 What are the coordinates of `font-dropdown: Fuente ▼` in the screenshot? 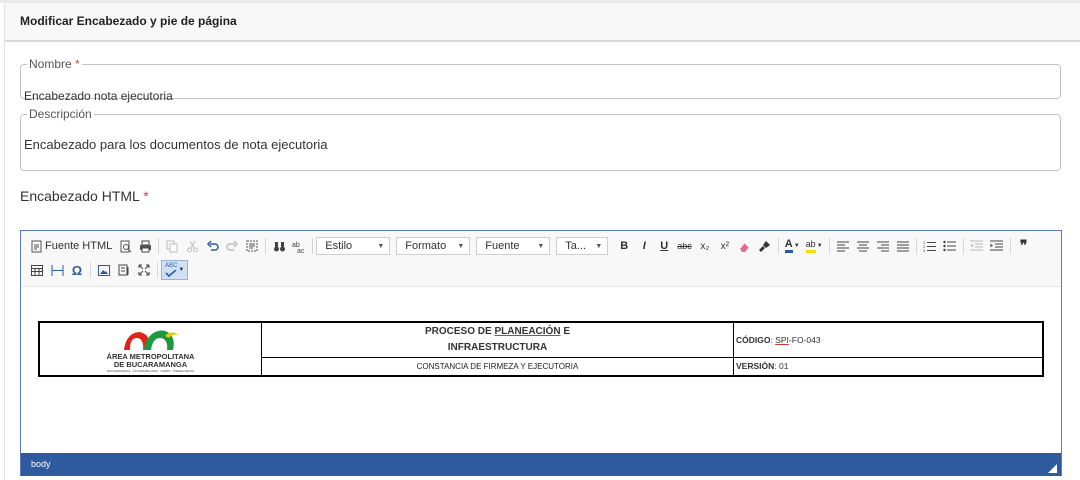 It's located at (513, 246).